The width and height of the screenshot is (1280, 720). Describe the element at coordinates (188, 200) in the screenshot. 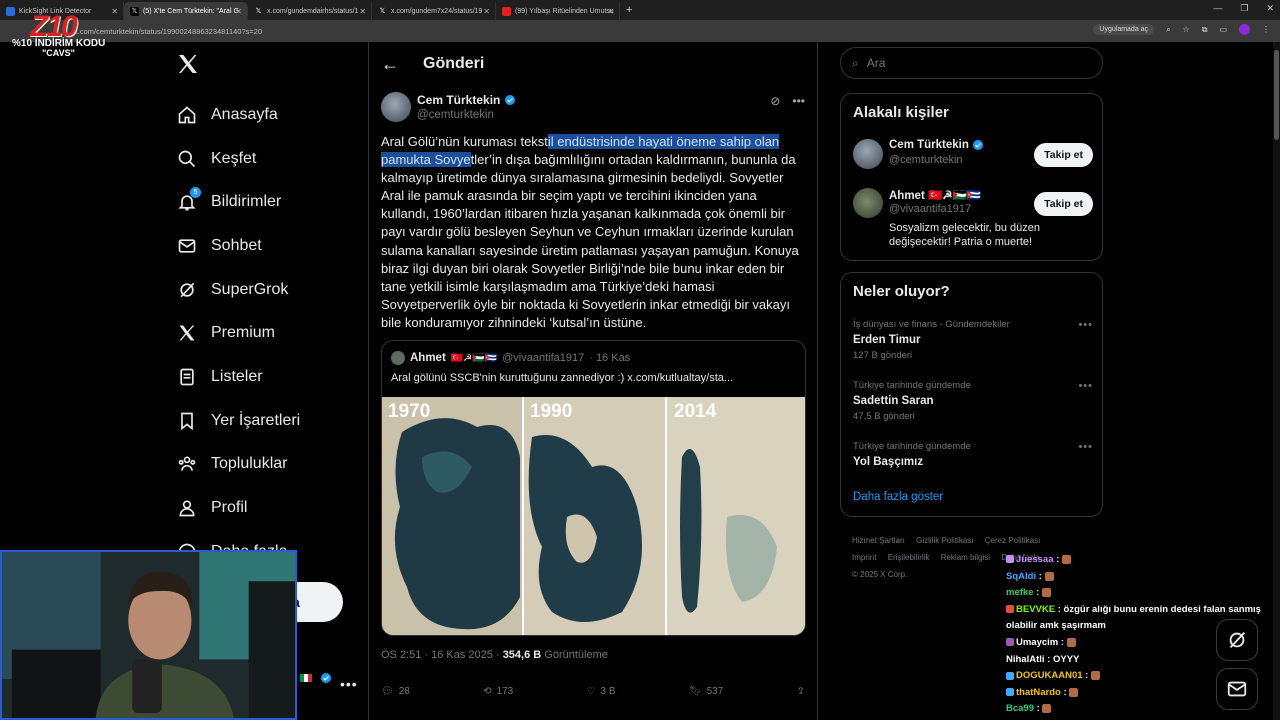

I see `bell-icon: 5` at that location.